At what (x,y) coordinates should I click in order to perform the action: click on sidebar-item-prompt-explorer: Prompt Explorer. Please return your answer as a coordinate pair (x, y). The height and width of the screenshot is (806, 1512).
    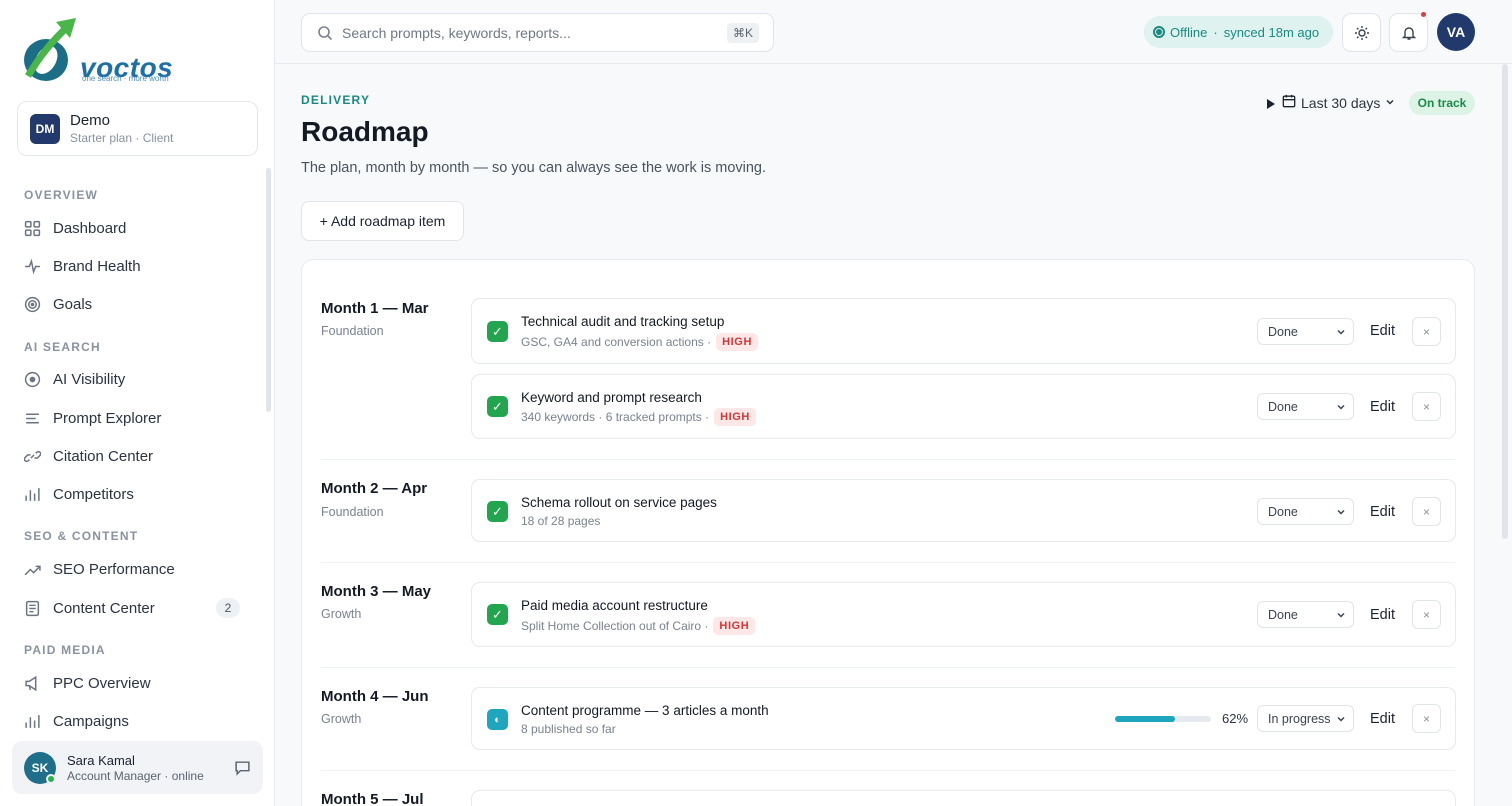
    Looking at the image, I should click on (136, 418).